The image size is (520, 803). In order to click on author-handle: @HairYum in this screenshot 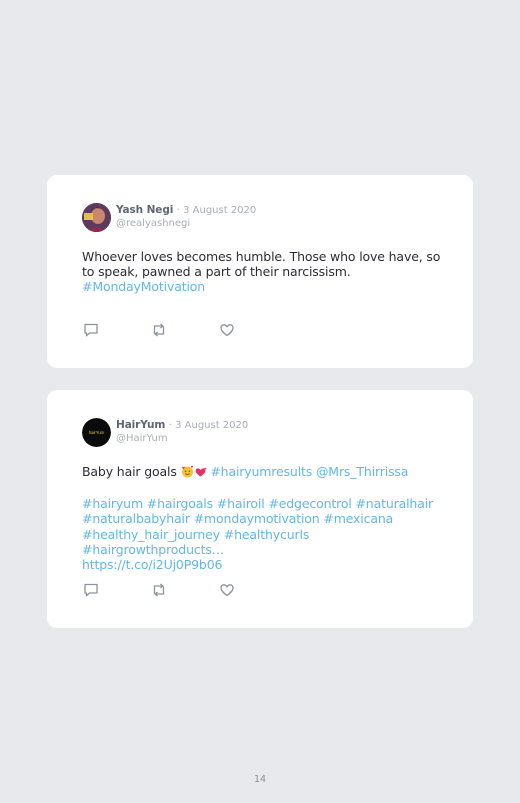, I will do `click(182, 438)`.